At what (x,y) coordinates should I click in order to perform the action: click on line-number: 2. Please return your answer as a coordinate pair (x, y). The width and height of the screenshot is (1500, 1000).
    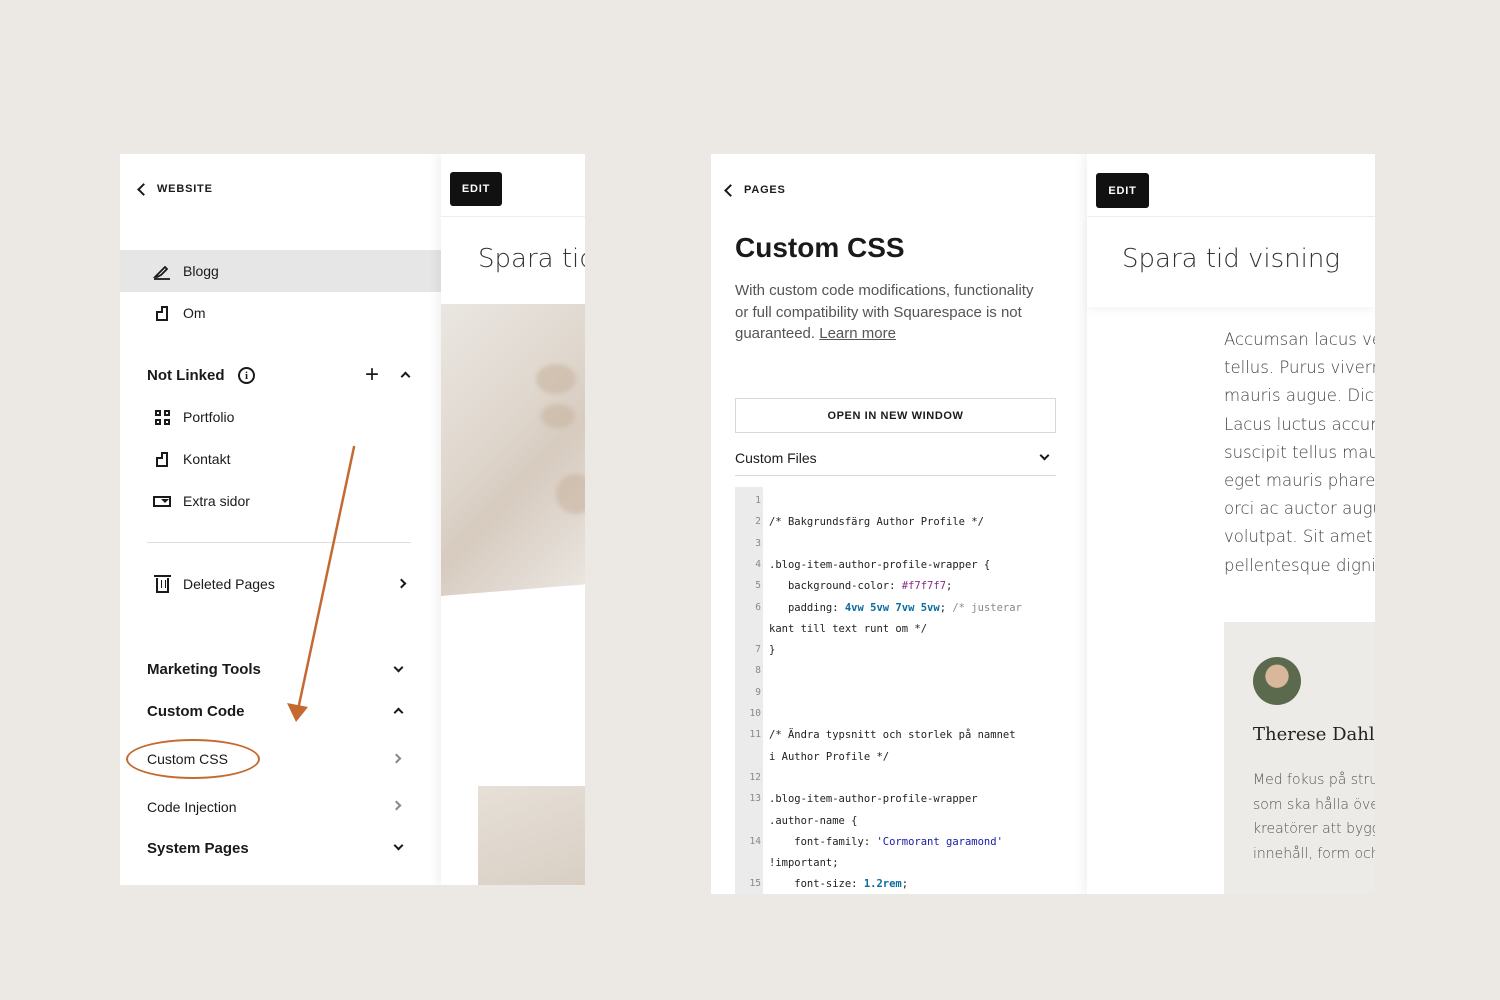
    Looking at the image, I should click on (758, 522).